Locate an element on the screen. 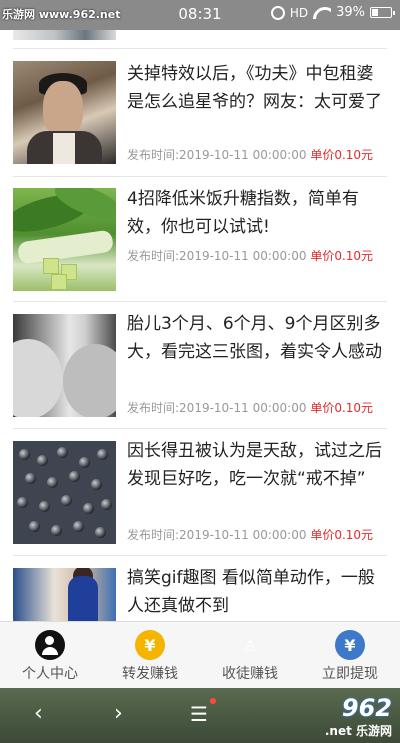  status-icons: HD 39% is located at coordinates (332, 12).